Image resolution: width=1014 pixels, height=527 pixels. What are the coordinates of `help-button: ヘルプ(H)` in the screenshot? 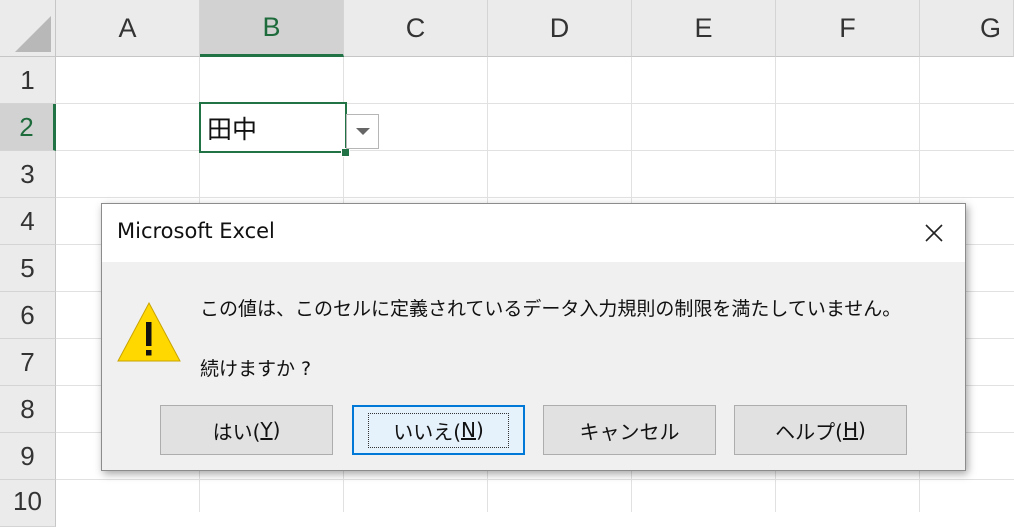 It's located at (820, 430).